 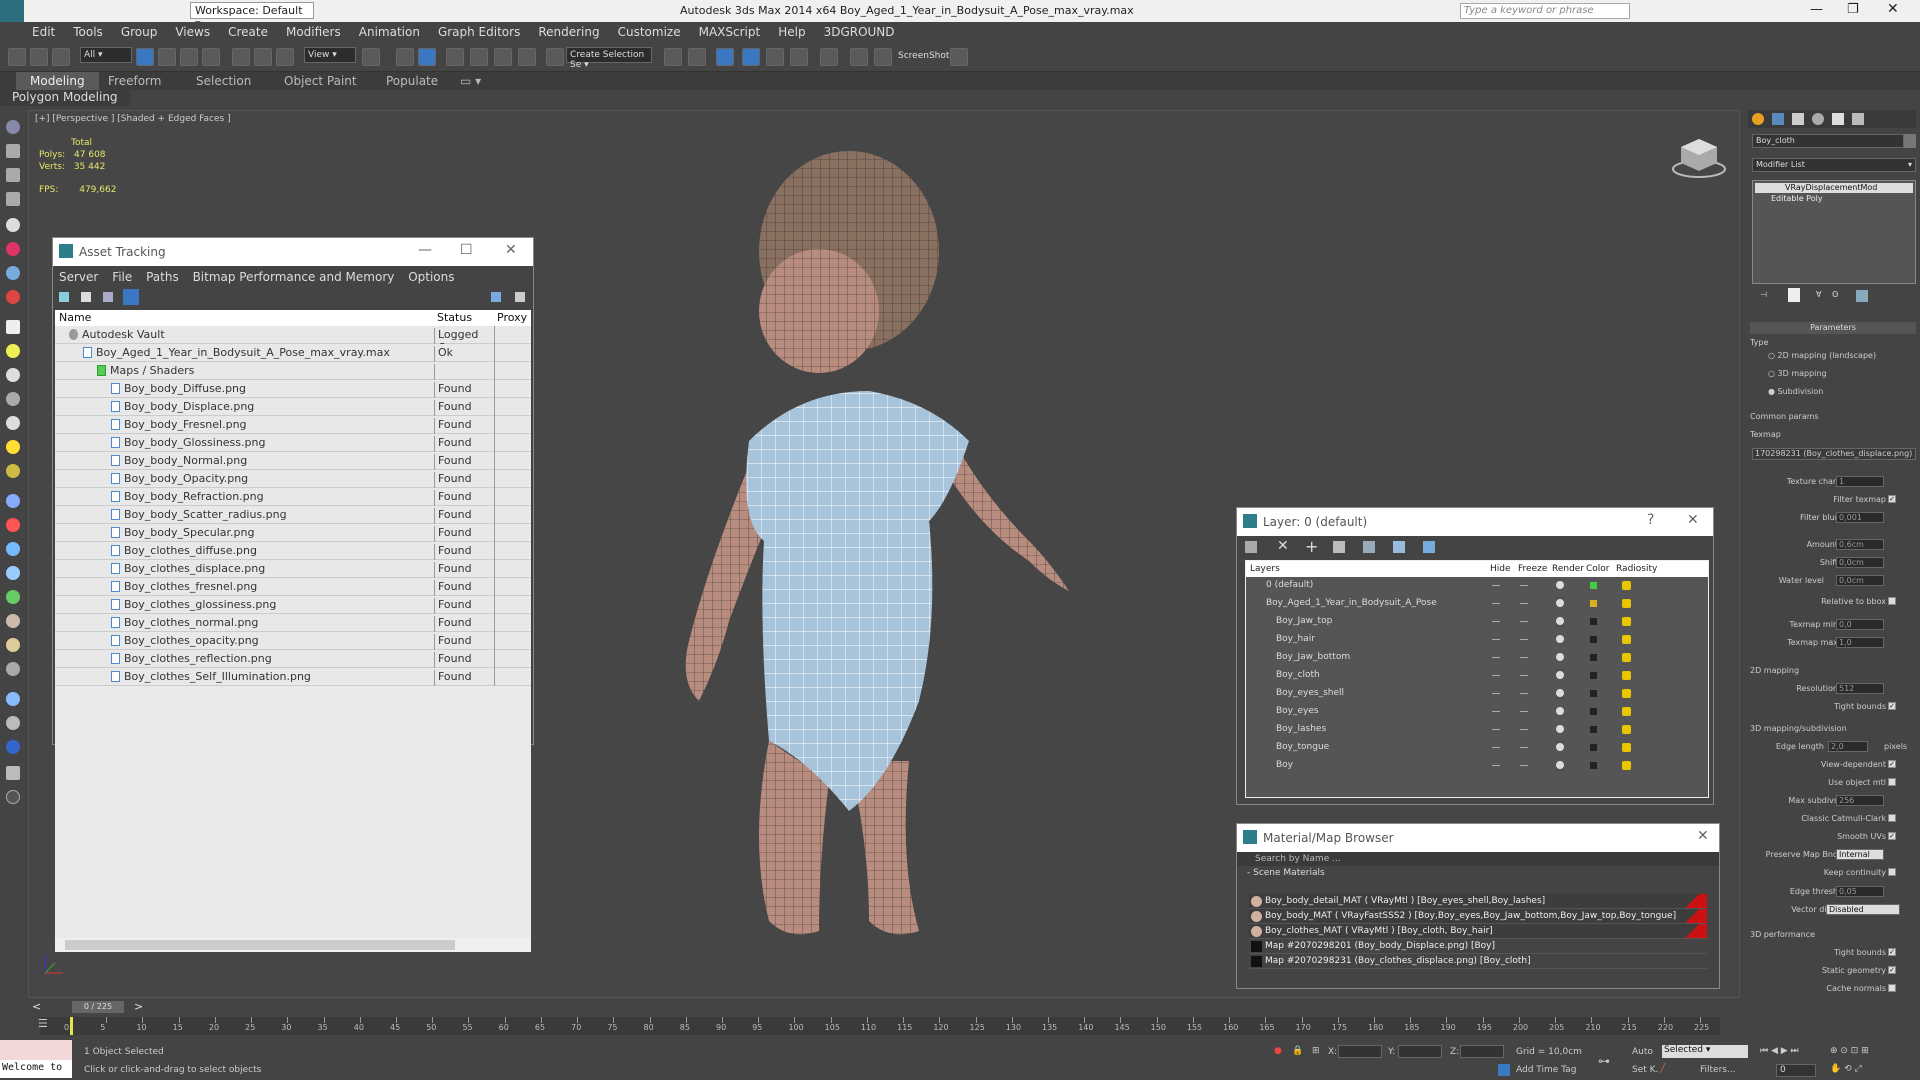 I want to click on link-icon, so click(x=17, y=57).